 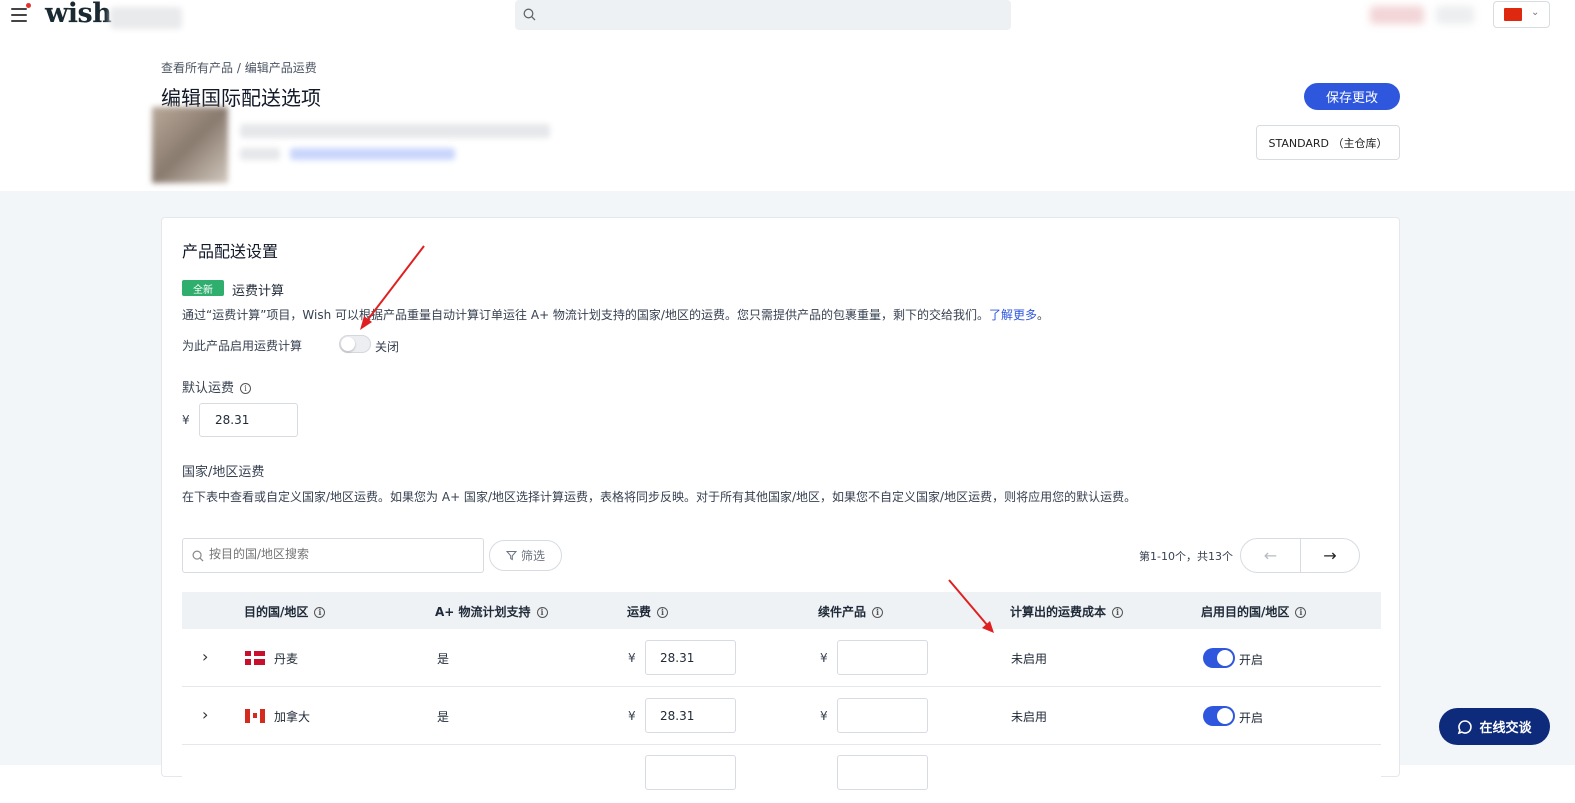 I want to click on chevron-down-icon: ⌄, so click(x=1535, y=12).